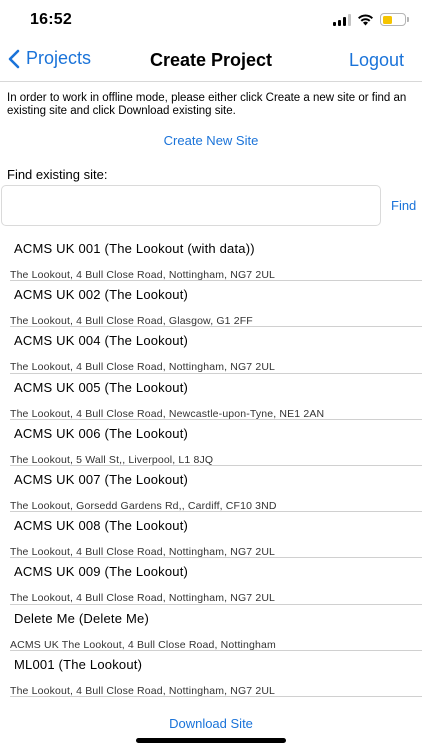  I want to click on site-name: ACMS UK 008 (The Lookout), so click(101, 526).